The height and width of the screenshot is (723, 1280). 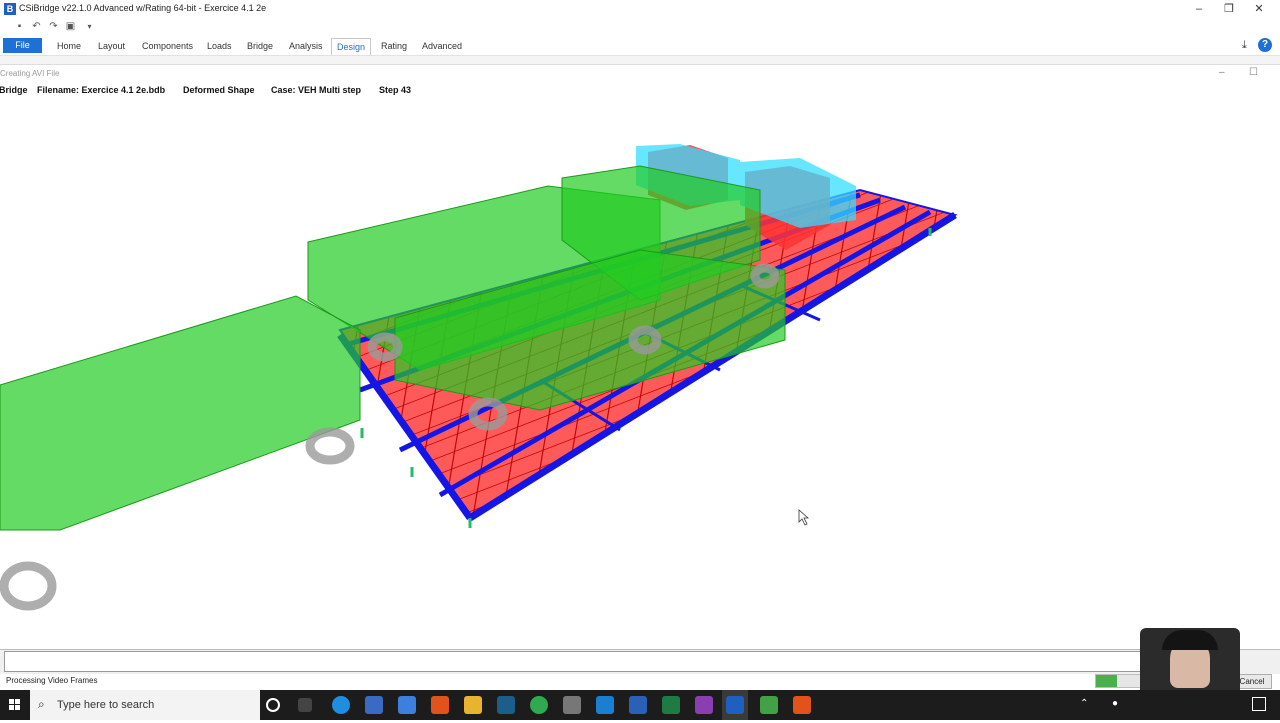 What do you see at coordinates (316, 90) in the screenshot?
I see `load-case-label: Case: VEH Multi step` at bounding box center [316, 90].